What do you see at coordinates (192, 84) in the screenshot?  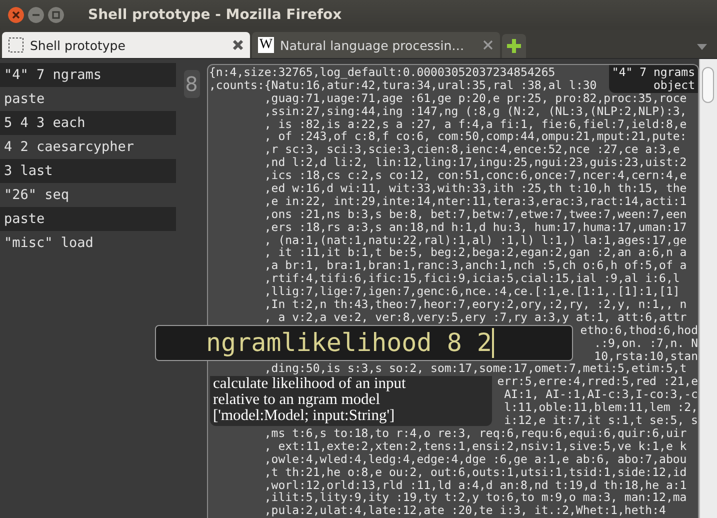 I see `result-counter: 8` at bounding box center [192, 84].